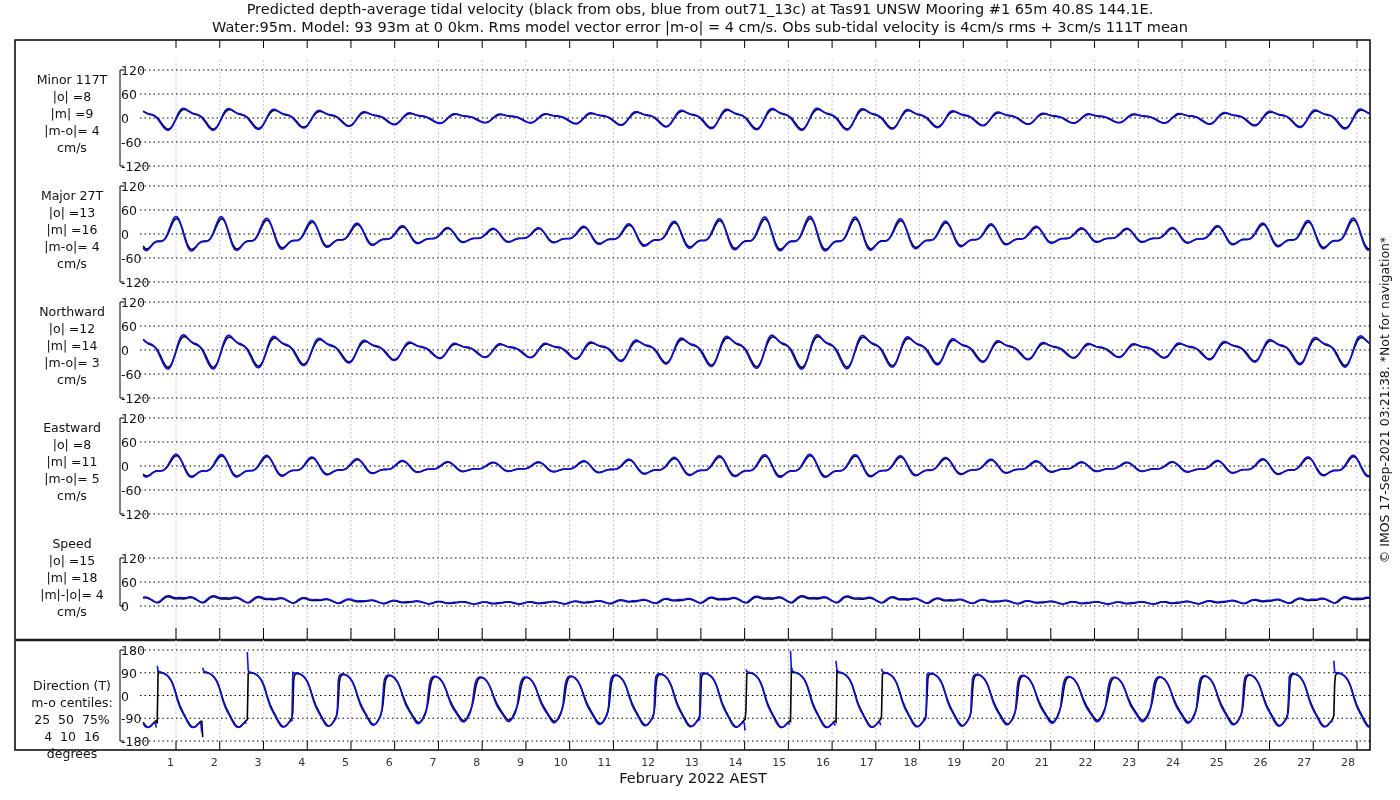 The image size is (1400, 800). Describe the element at coordinates (135, 741) in the screenshot. I see `axis-tick-label: -180` at that location.